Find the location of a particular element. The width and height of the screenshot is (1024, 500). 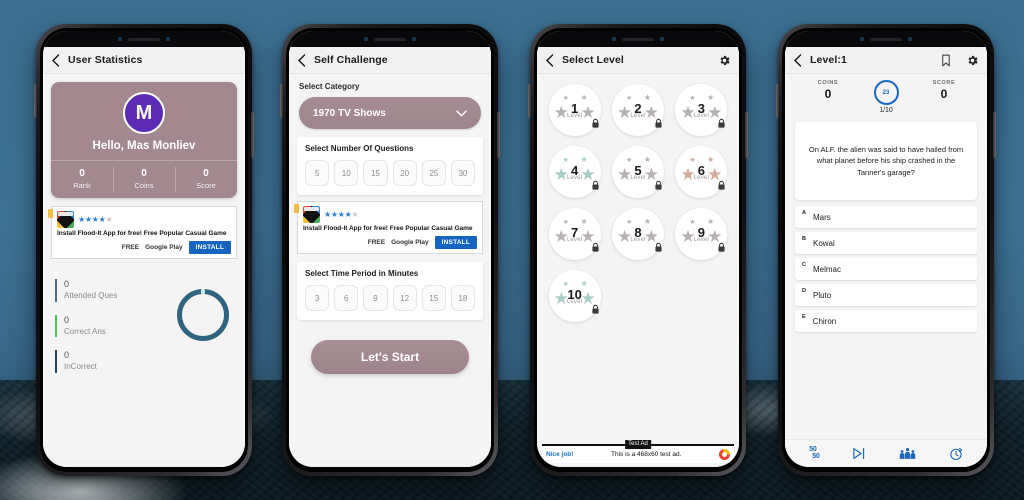

level-cell: ★ ★ ★ ★ 6 Level is located at coordinates (701, 172).